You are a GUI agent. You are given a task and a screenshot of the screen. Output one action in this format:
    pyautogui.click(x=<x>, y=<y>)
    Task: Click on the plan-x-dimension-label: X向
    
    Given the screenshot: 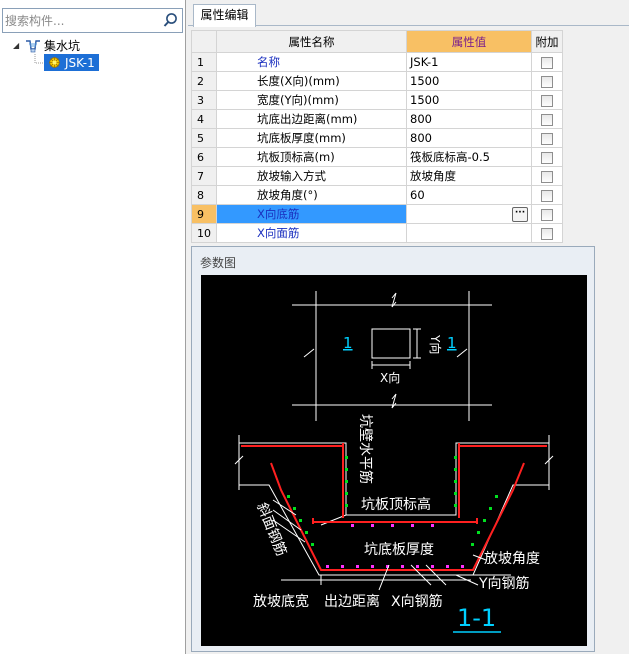 What is the action you would take?
    pyautogui.click(x=390, y=377)
    